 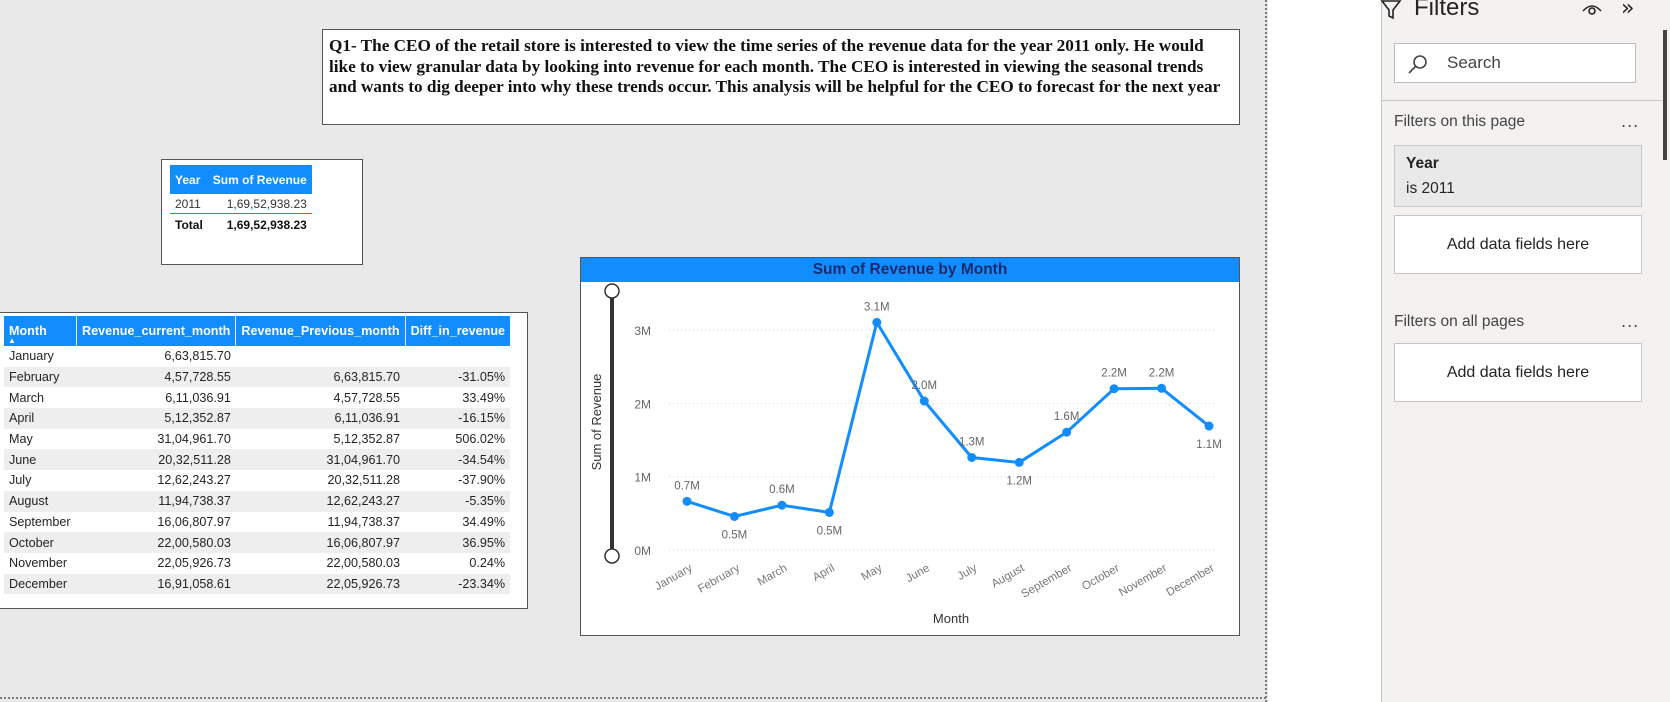 What do you see at coordinates (156, 331) in the screenshot?
I see `revenue-current-header: Revenue_current_month` at bounding box center [156, 331].